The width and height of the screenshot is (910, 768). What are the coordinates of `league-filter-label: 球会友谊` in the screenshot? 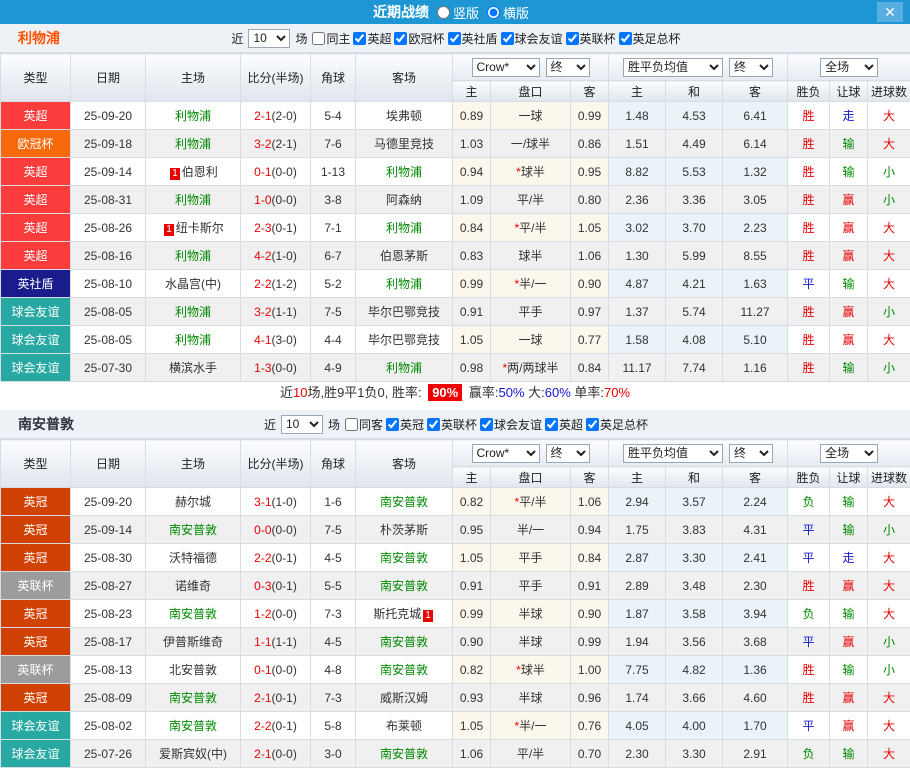 It's located at (539, 38).